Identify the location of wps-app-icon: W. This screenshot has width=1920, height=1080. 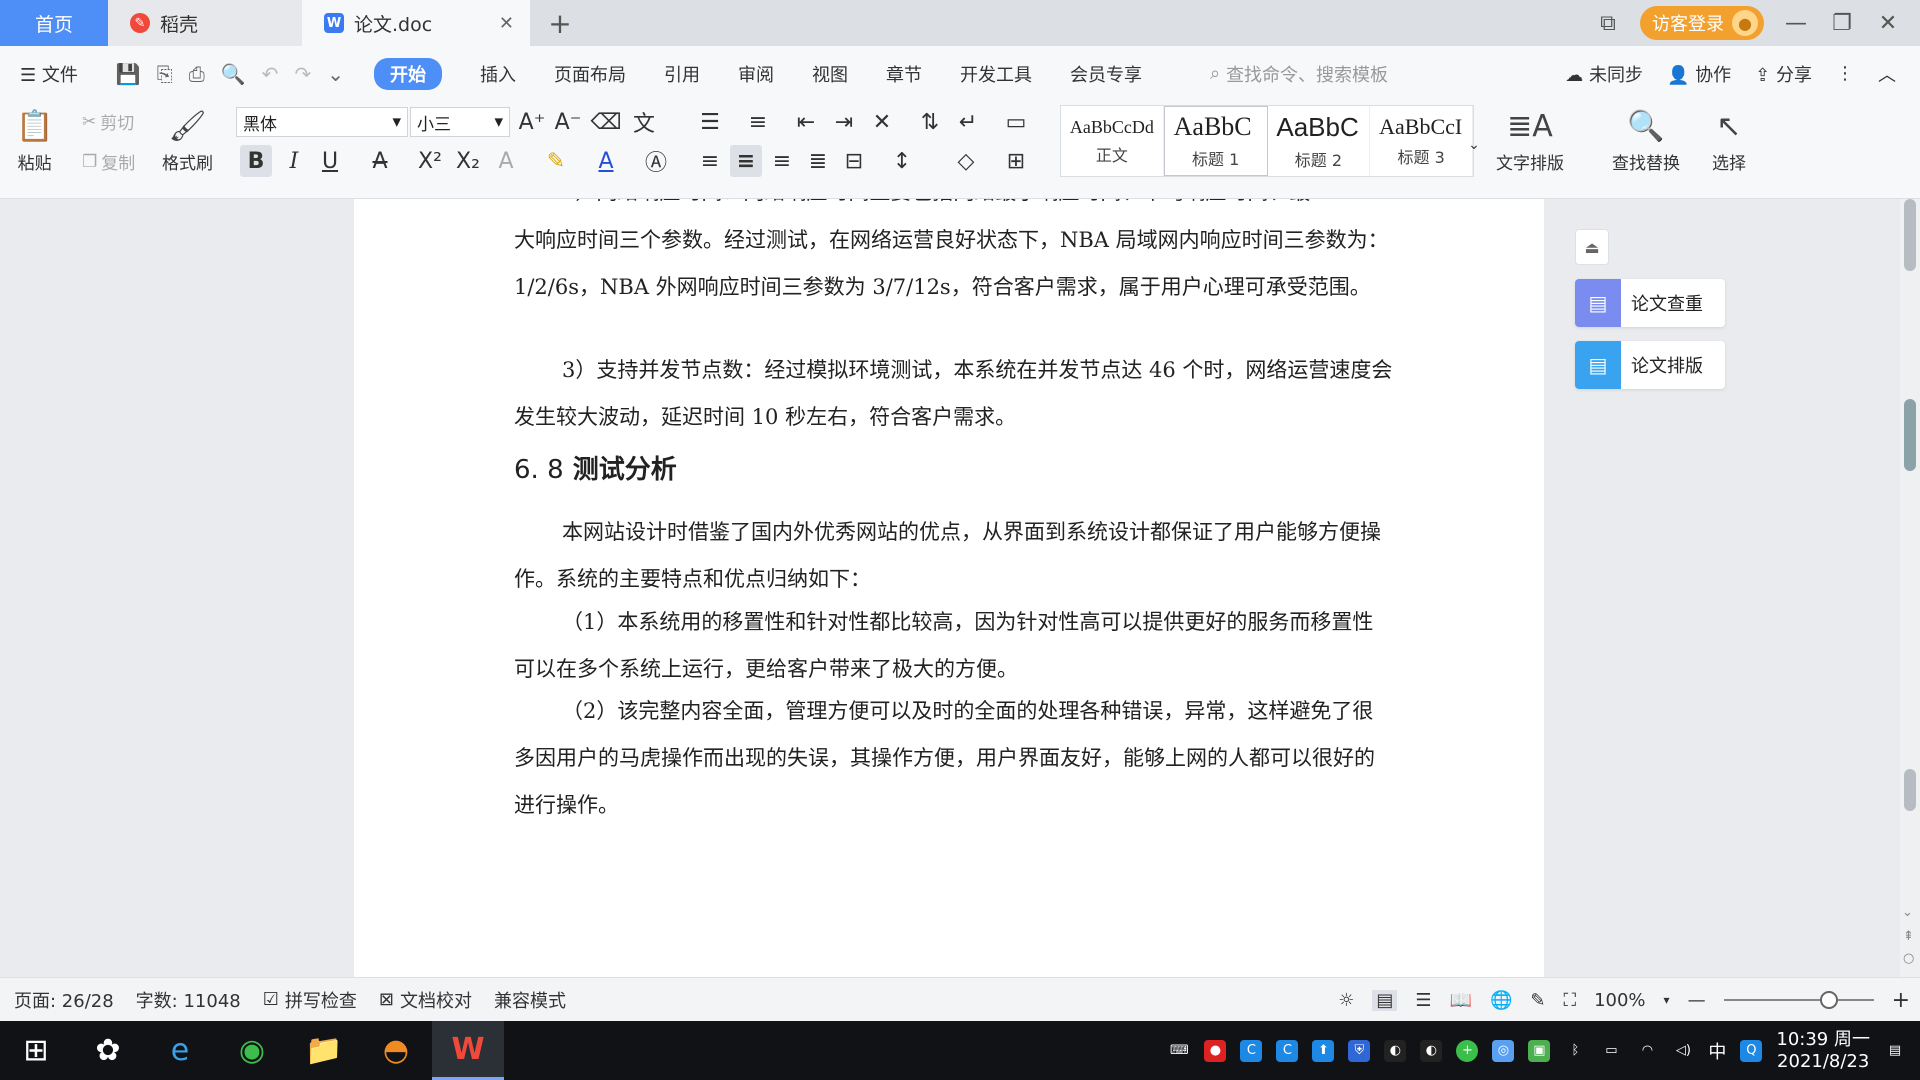
(468, 1050).